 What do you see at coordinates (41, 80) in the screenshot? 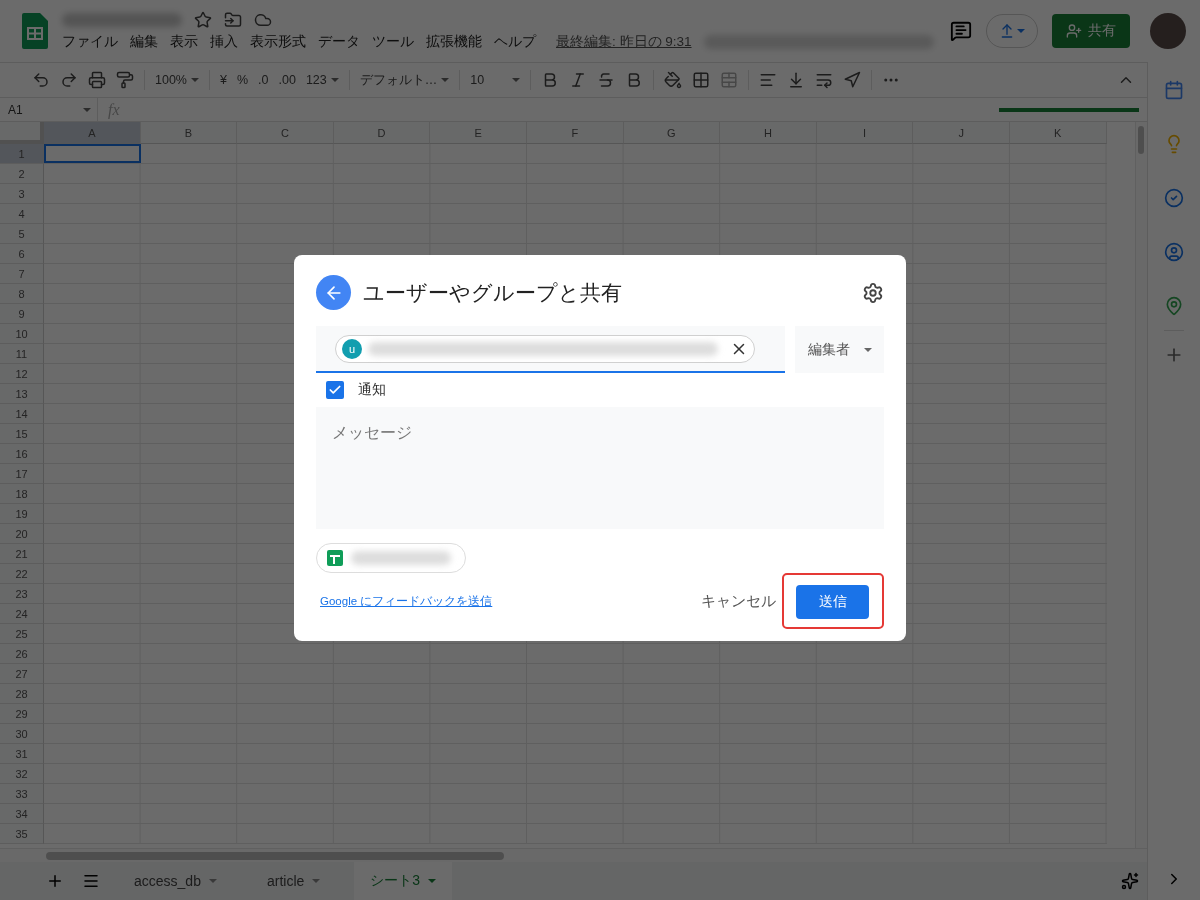
I see `undo-icon` at bounding box center [41, 80].